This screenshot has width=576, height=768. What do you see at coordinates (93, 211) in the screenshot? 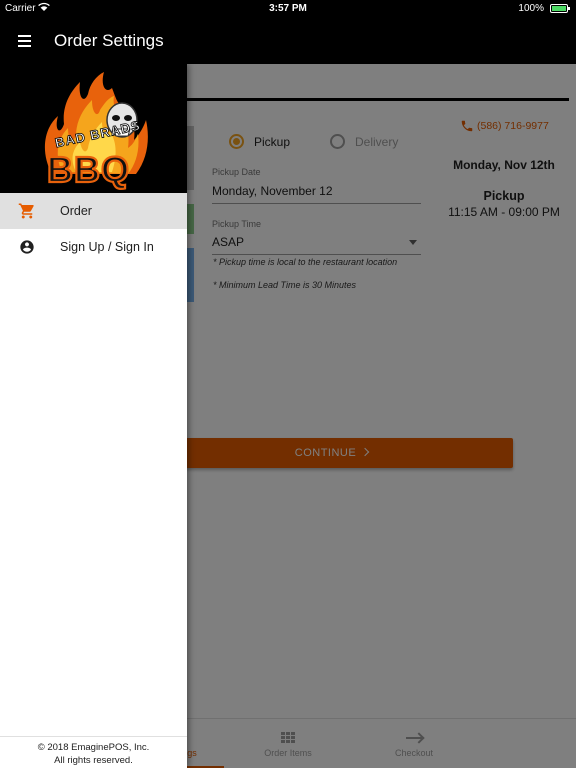
I see `drawer-item-order: Order` at bounding box center [93, 211].